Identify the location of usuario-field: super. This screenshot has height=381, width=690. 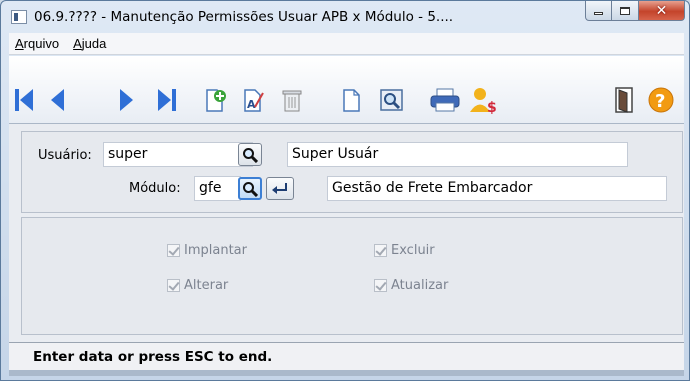
(178, 154).